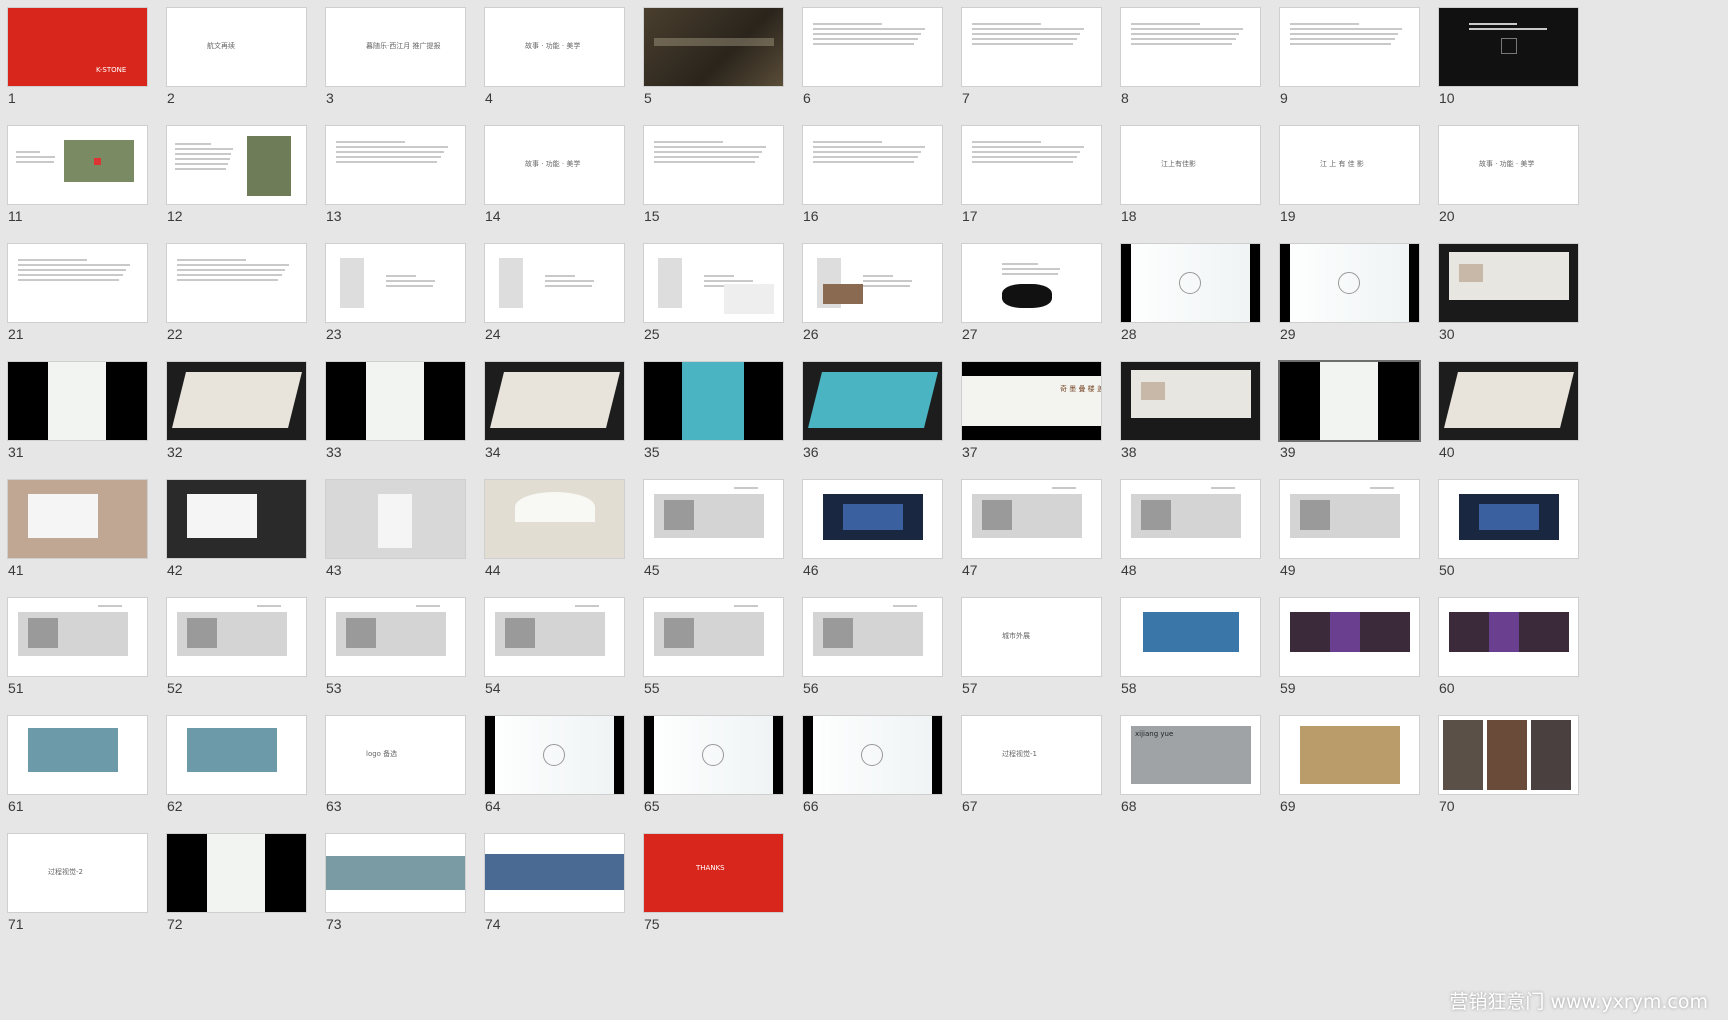  I want to click on logo-ring, so click(554, 755).